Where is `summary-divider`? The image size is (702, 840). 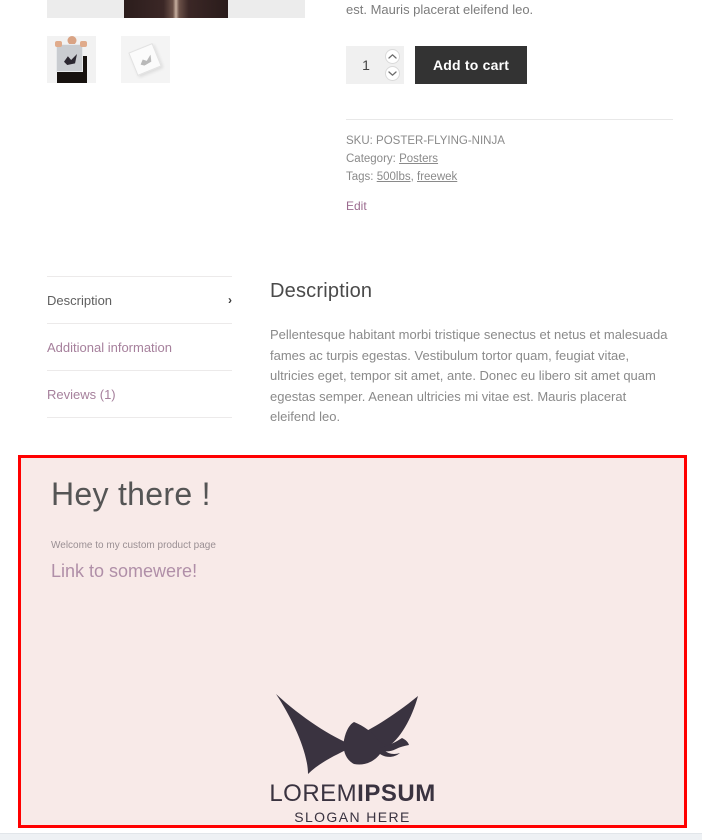
summary-divider is located at coordinates (509, 119).